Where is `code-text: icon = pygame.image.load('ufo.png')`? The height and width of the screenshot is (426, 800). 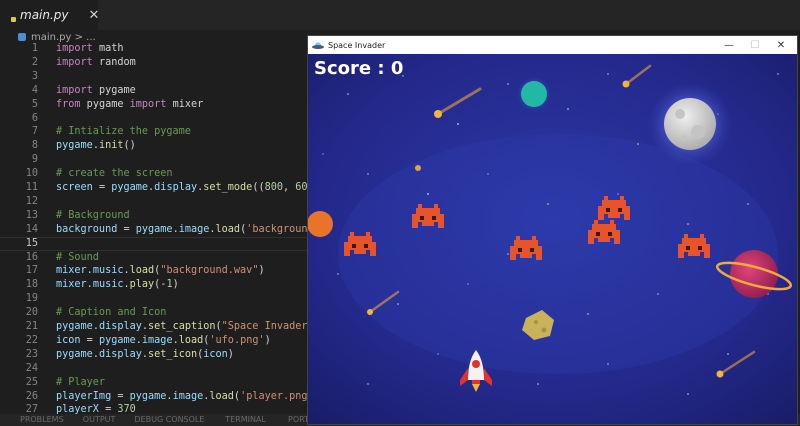
code-text: icon = pygame.image.load('ufo.png') is located at coordinates (163, 340).